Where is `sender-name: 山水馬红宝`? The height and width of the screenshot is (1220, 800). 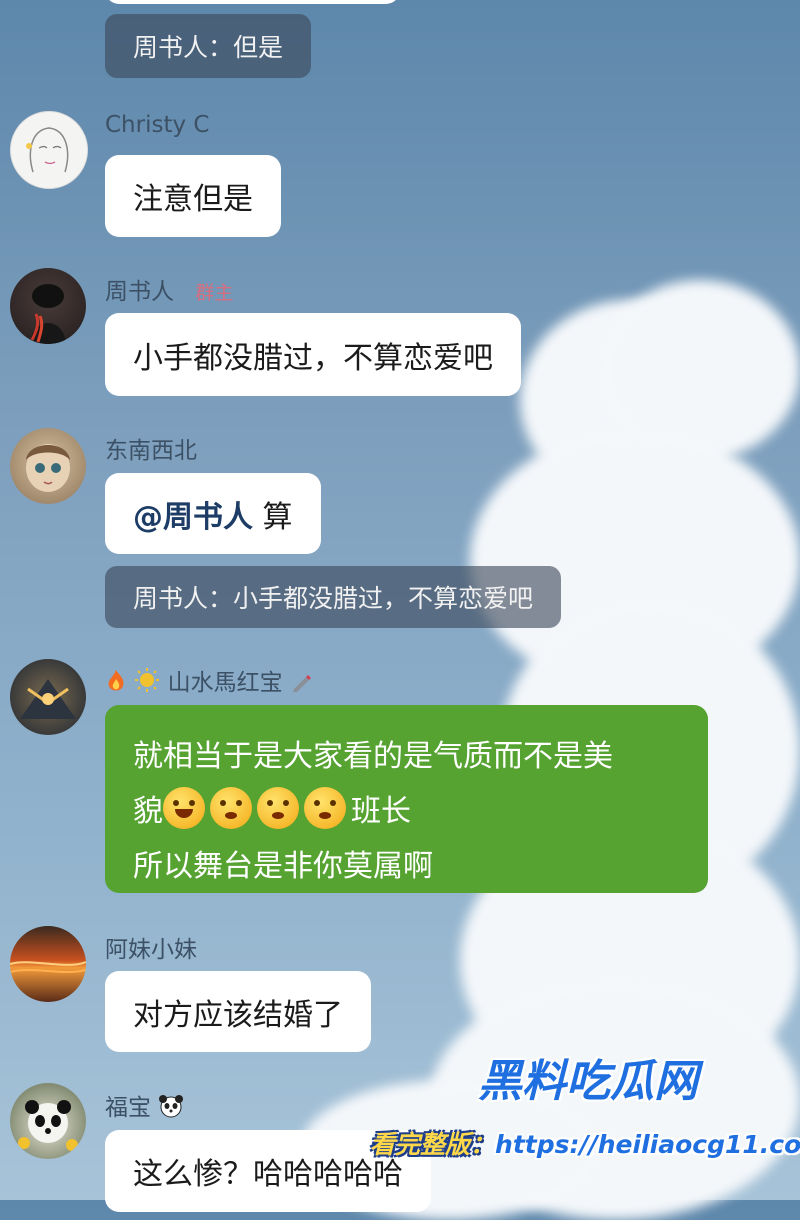
sender-name: 山水馬红宝 is located at coordinates (208, 680).